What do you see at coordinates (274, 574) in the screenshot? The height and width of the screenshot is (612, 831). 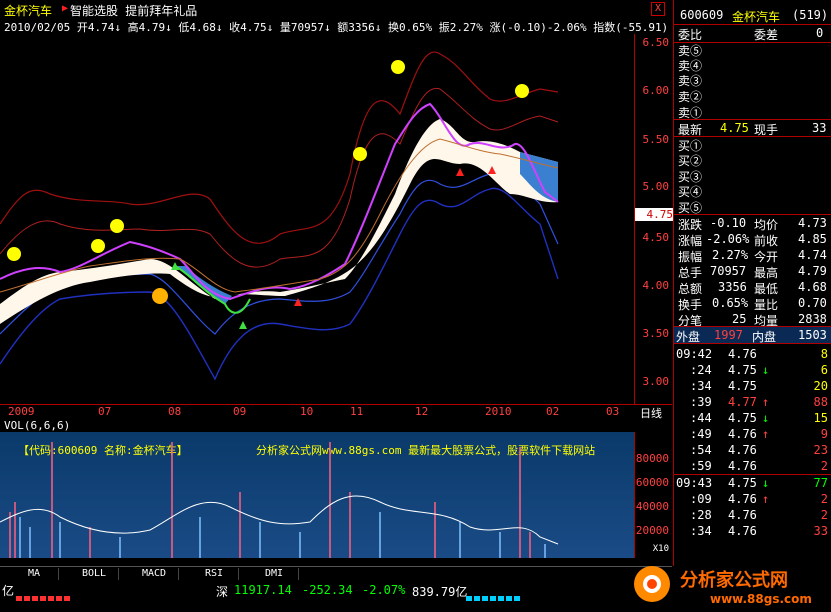 I see `tab-dmi: DMI` at bounding box center [274, 574].